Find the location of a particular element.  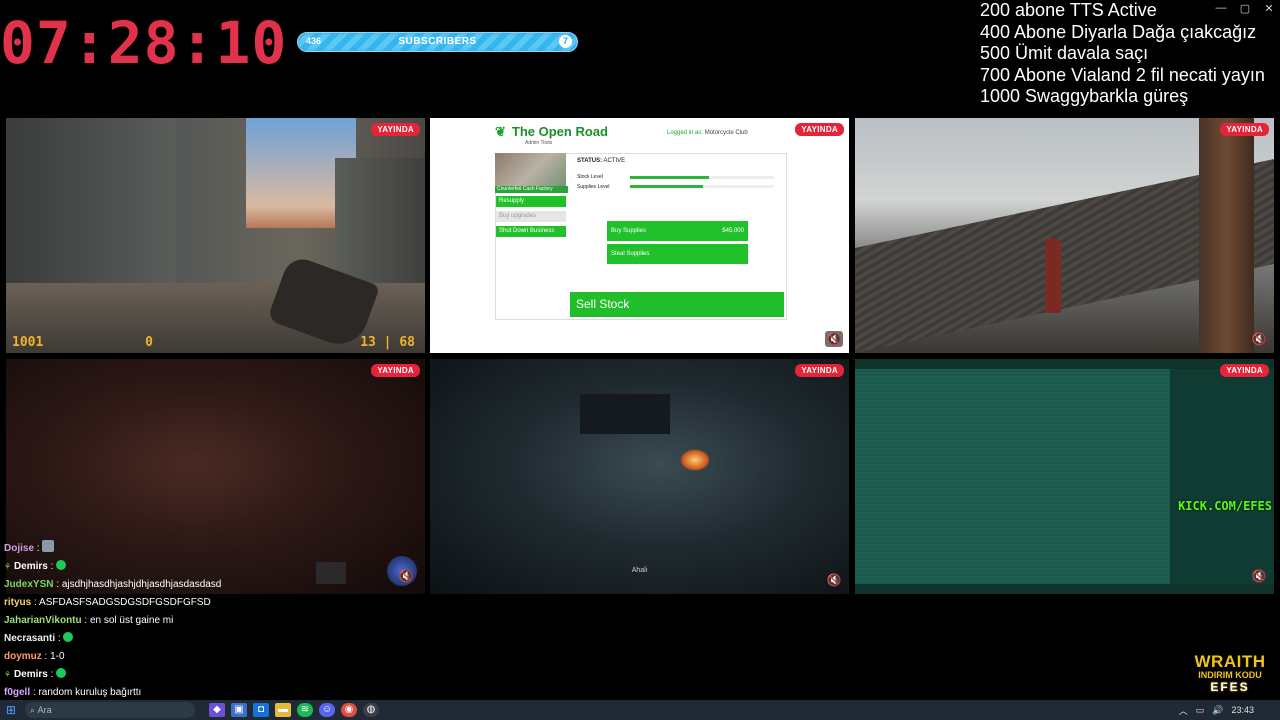

app-icon: ◘ is located at coordinates (261, 710).